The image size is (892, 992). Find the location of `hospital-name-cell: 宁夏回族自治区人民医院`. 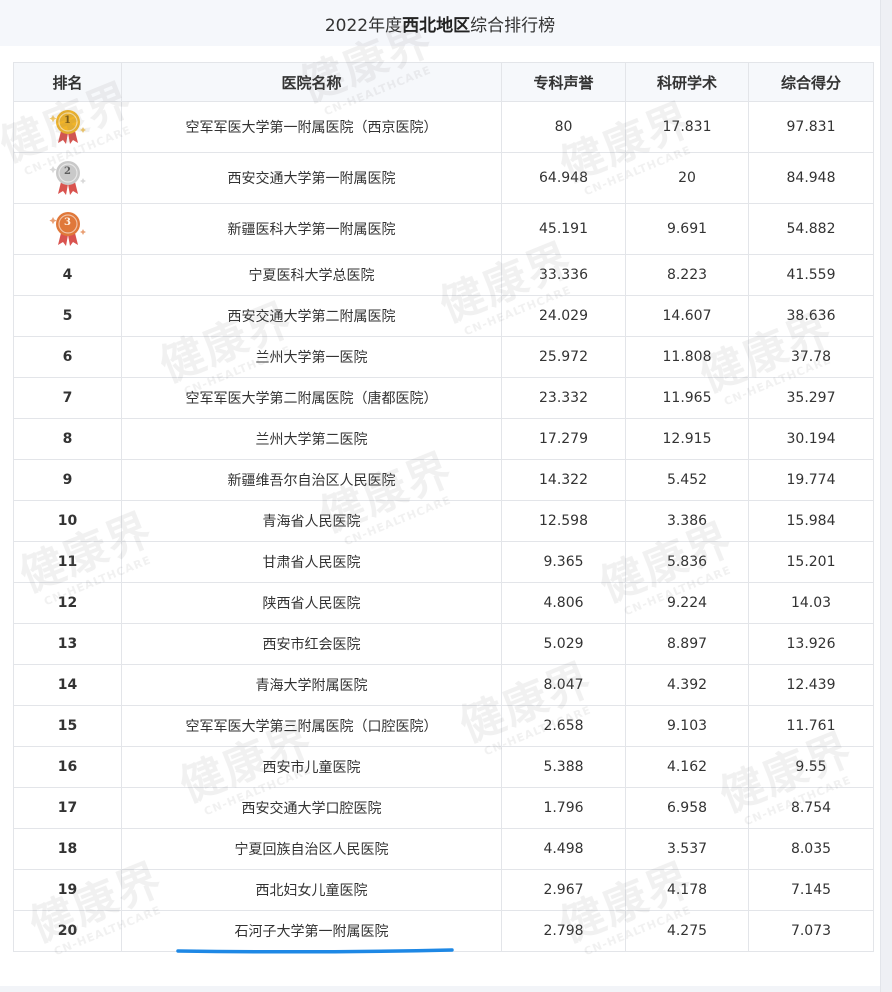

hospital-name-cell: 宁夏回族自治区人民医院 is located at coordinates (311, 849).